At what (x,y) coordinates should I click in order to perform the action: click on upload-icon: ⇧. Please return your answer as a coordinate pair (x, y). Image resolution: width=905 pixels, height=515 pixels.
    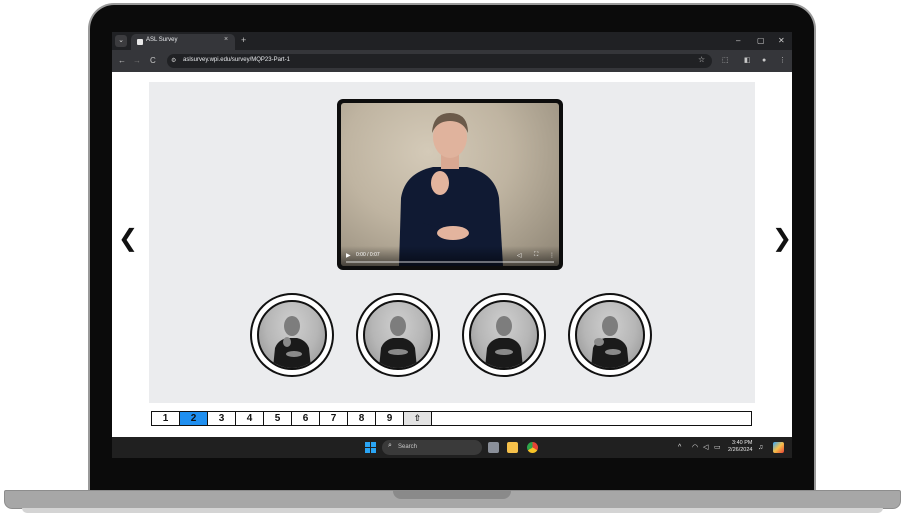
    Looking at the image, I should click on (418, 418).